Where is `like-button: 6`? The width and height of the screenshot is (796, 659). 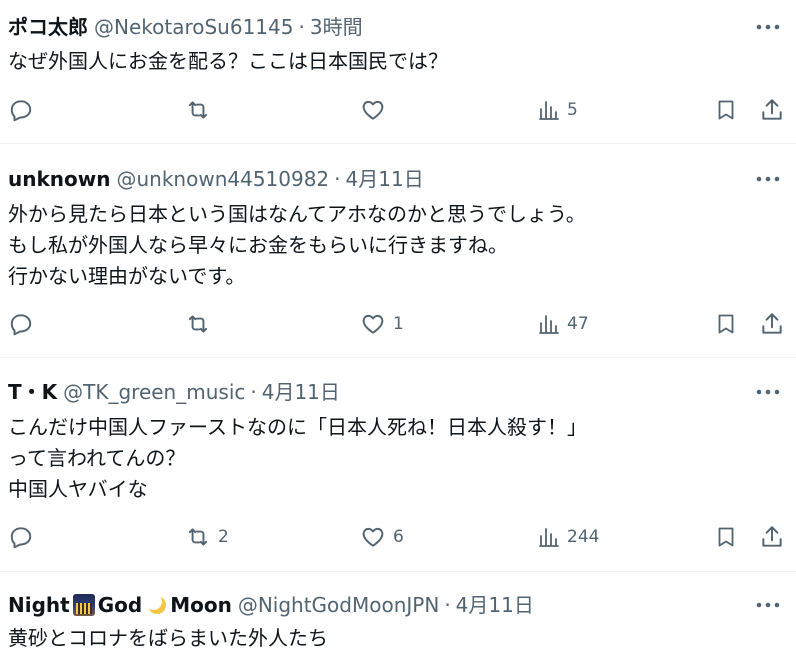 like-button: 6 is located at coordinates (381, 537).